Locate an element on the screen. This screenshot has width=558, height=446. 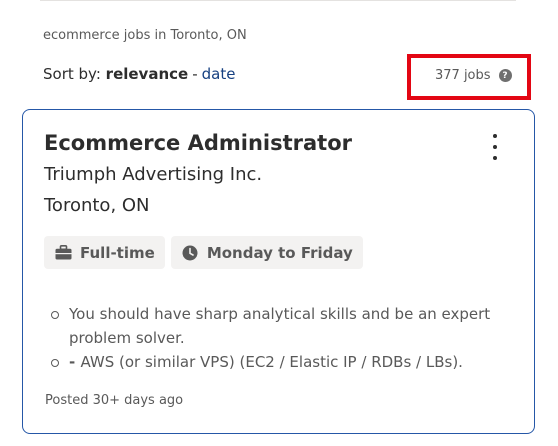
job-title: Ecommerce Administrator is located at coordinates (198, 143).